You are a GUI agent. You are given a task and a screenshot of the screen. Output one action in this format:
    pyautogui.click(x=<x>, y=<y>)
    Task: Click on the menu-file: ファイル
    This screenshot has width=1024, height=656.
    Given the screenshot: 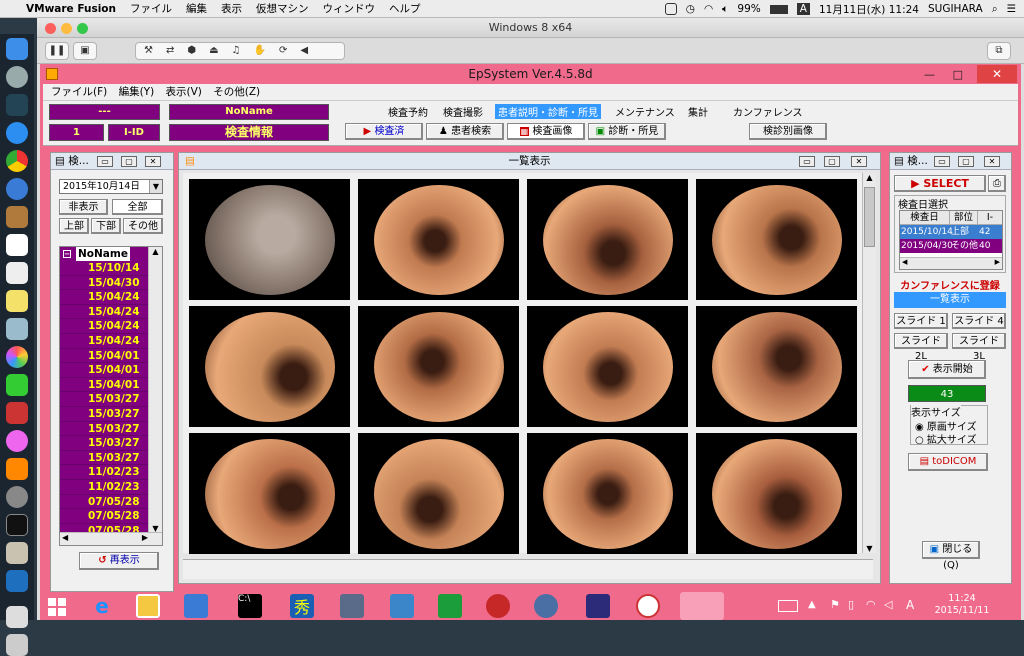 What is the action you would take?
    pyautogui.click(x=151, y=8)
    